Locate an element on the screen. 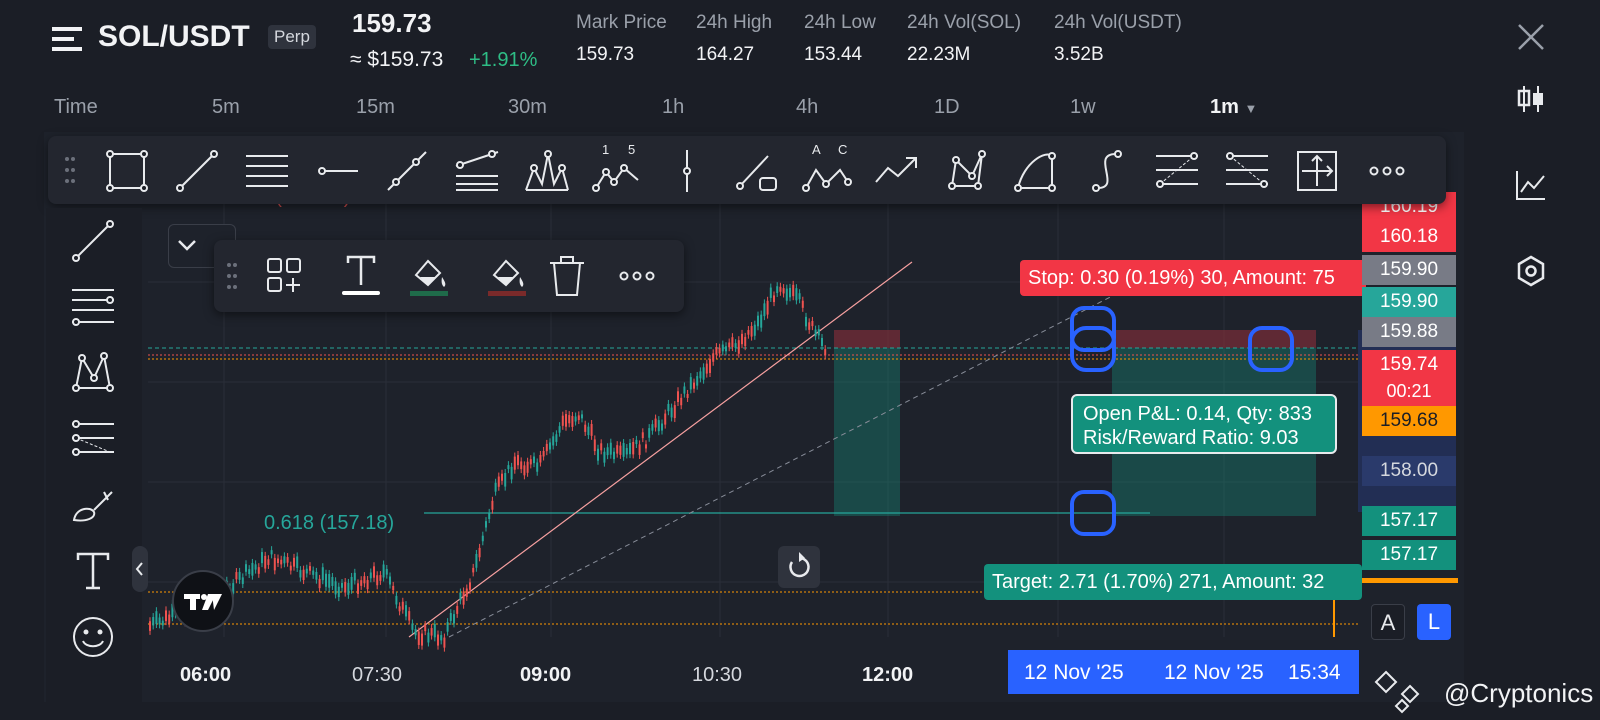 Image resolution: width=1600 pixels, height=720 pixels. fib-extension-icon is located at coordinates (1247, 171).